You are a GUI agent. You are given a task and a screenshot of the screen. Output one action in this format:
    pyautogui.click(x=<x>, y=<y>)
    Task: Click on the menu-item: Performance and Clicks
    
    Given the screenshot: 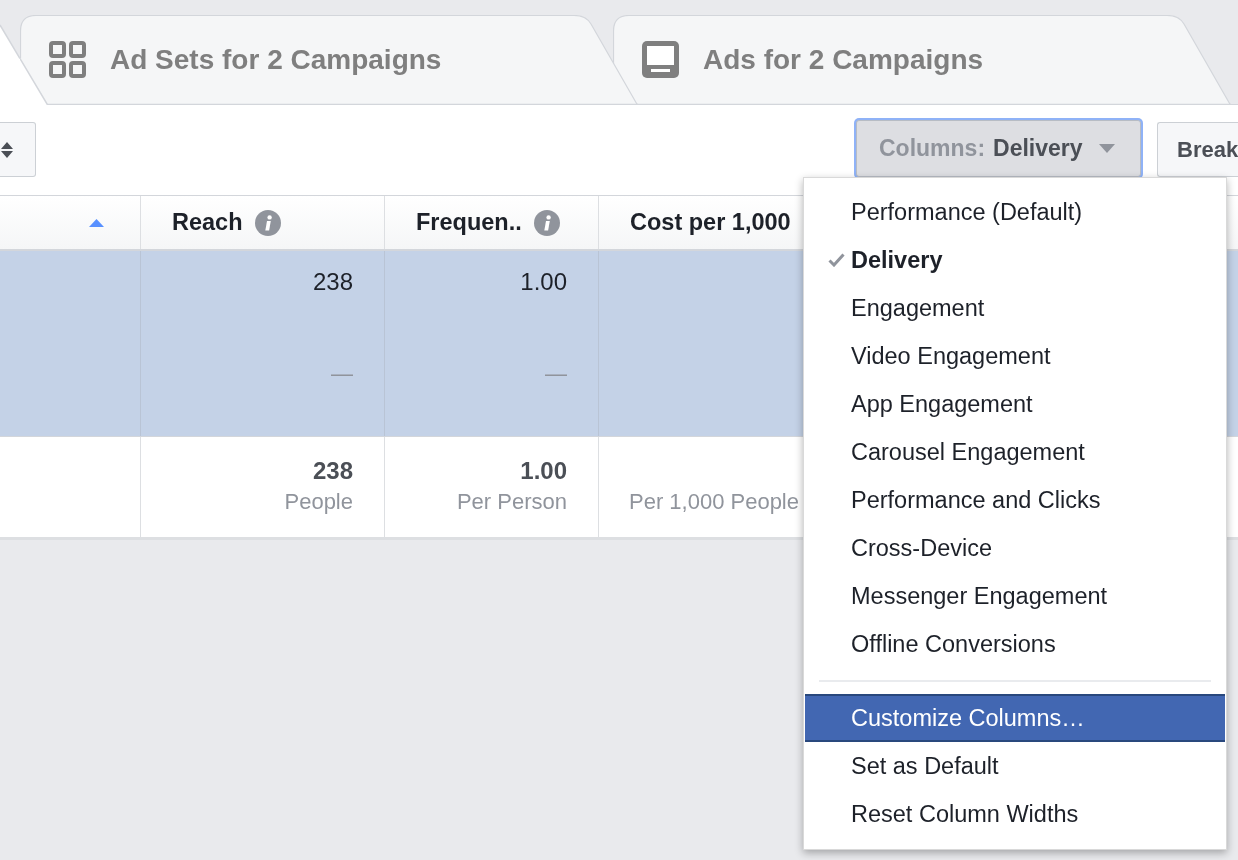 What is the action you would take?
    pyautogui.click(x=1015, y=500)
    